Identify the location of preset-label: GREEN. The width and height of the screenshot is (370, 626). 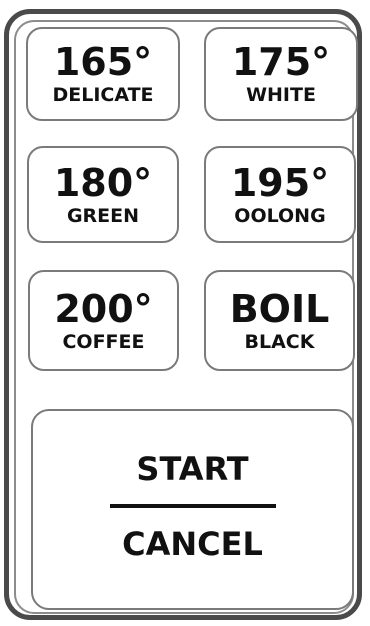
(103, 215).